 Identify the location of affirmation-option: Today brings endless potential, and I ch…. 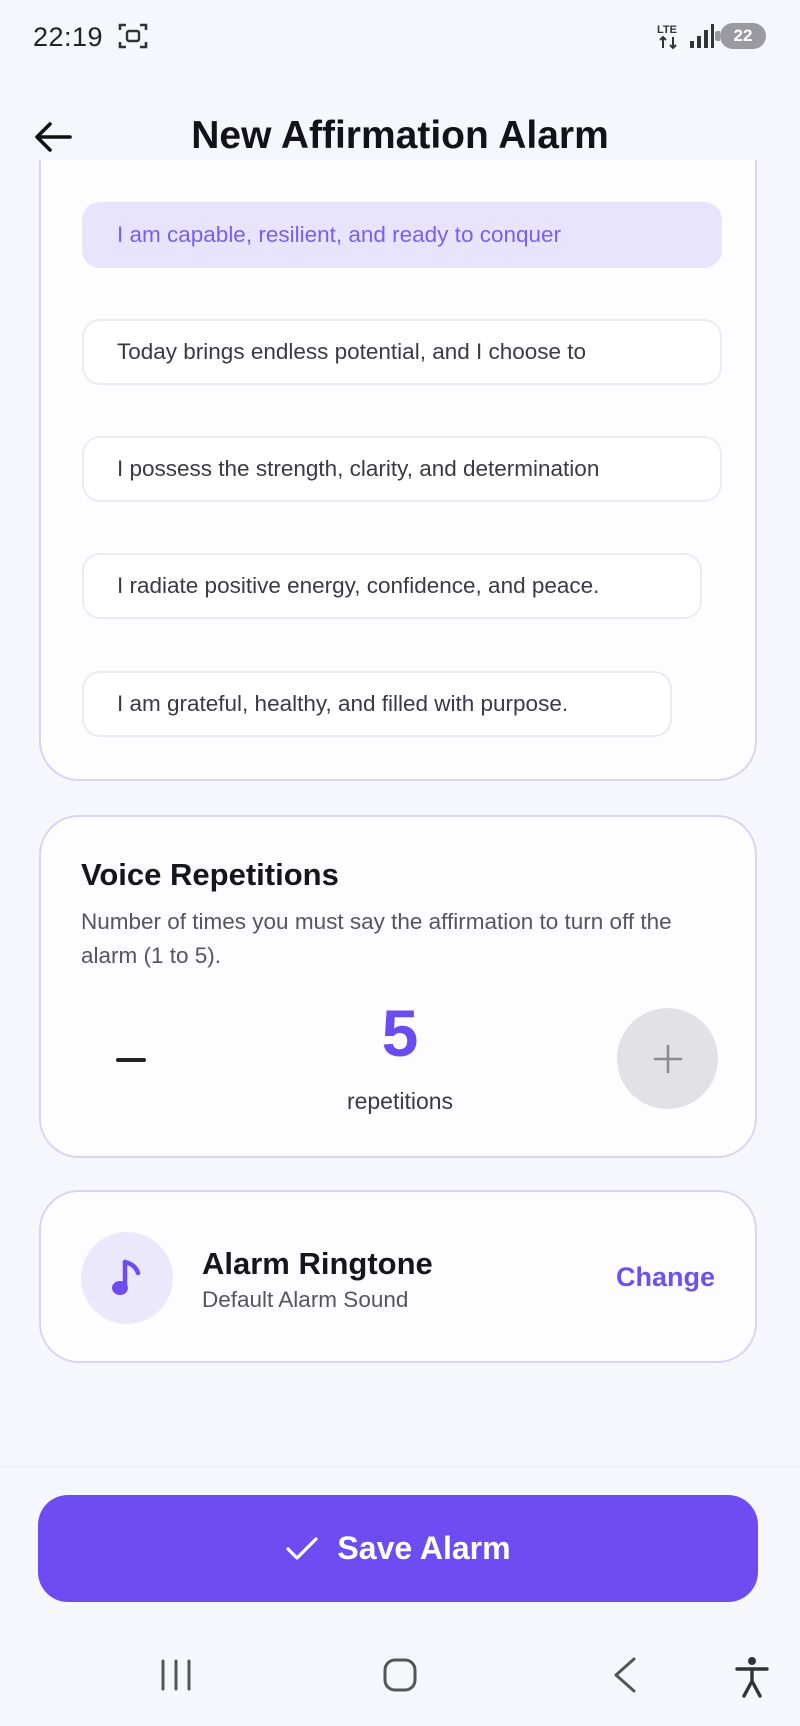
(402, 352).